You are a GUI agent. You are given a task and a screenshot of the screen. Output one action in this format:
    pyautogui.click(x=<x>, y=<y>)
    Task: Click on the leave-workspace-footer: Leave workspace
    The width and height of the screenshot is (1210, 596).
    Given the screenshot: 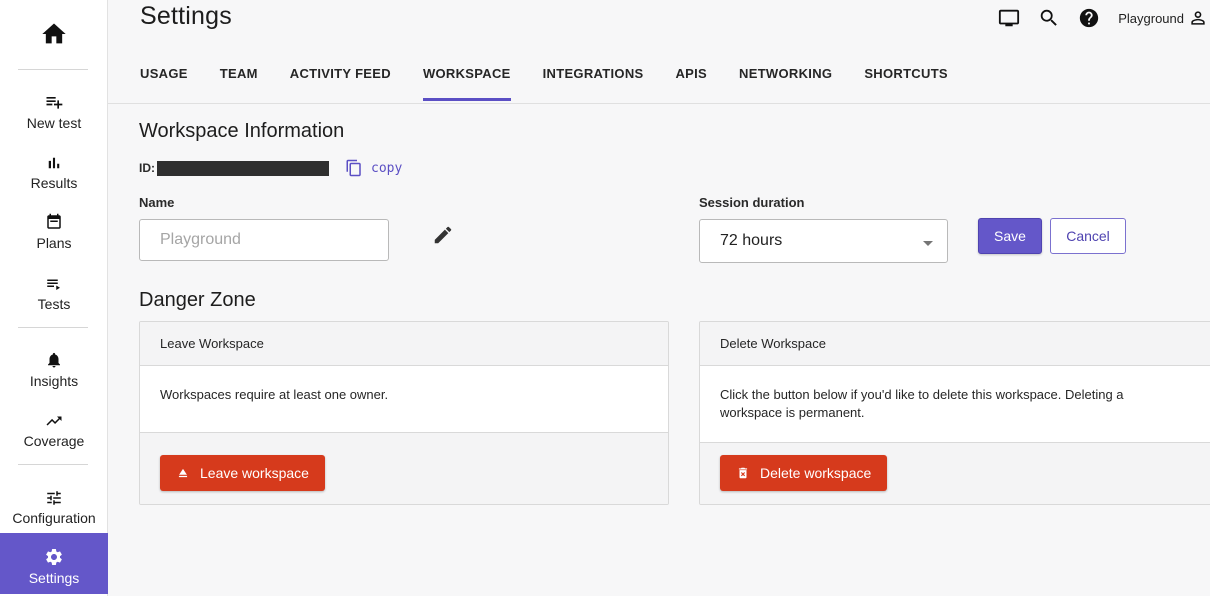 What is the action you would take?
    pyautogui.click(x=404, y=468)
    